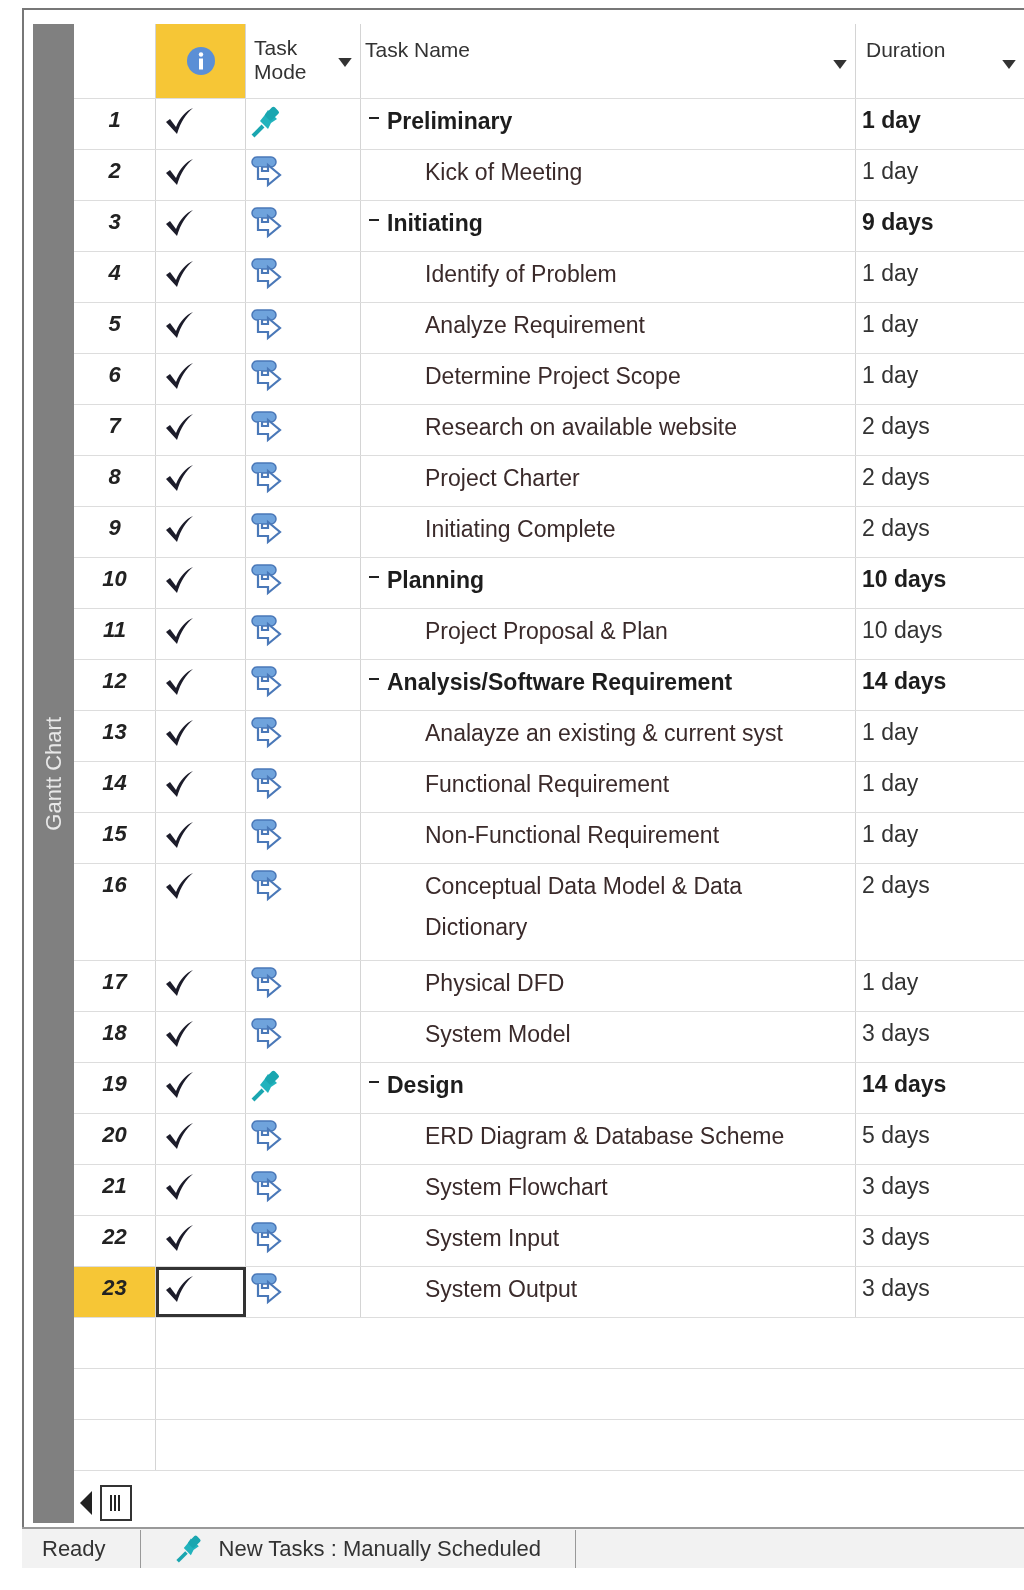 The width and height of the screenshot is (1024, 1590). I want to click on task-name: System Input, so click(493, 1238).